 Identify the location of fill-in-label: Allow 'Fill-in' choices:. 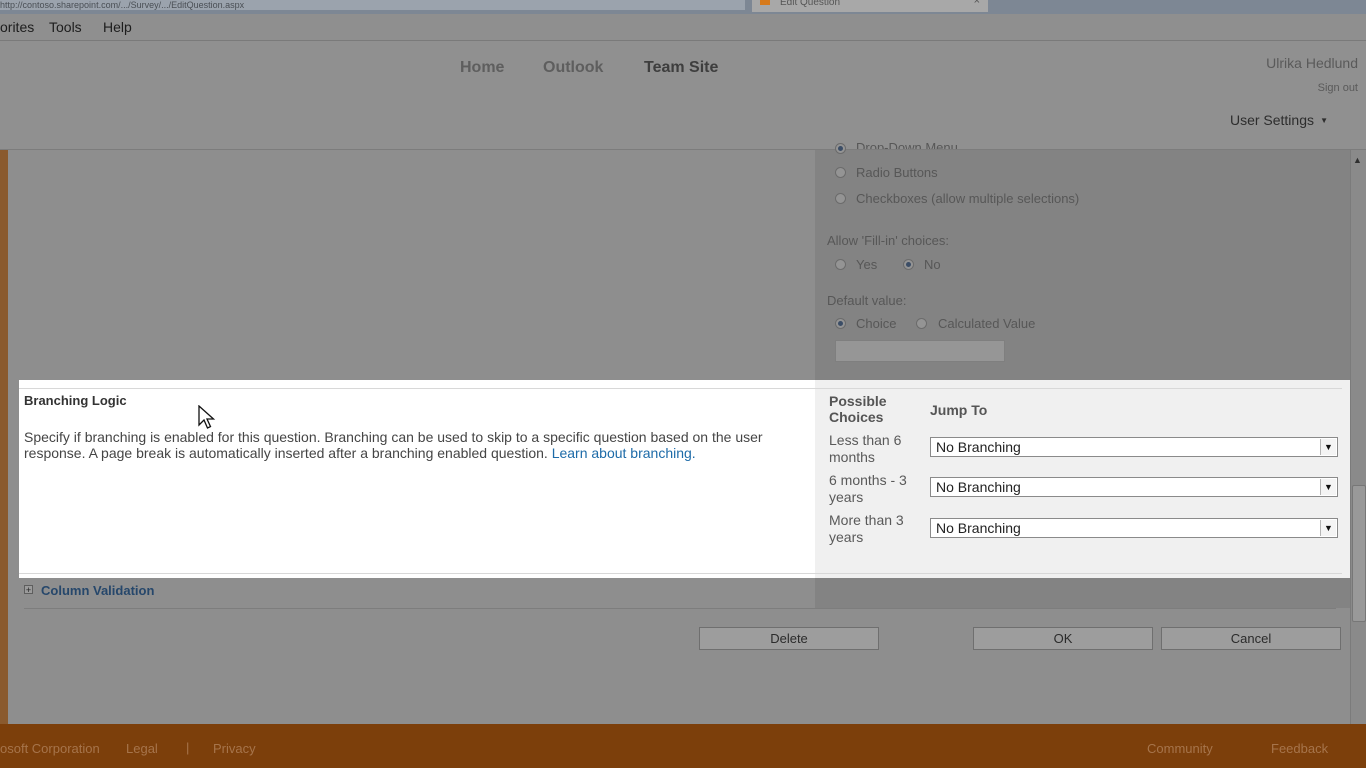
(888, 240).